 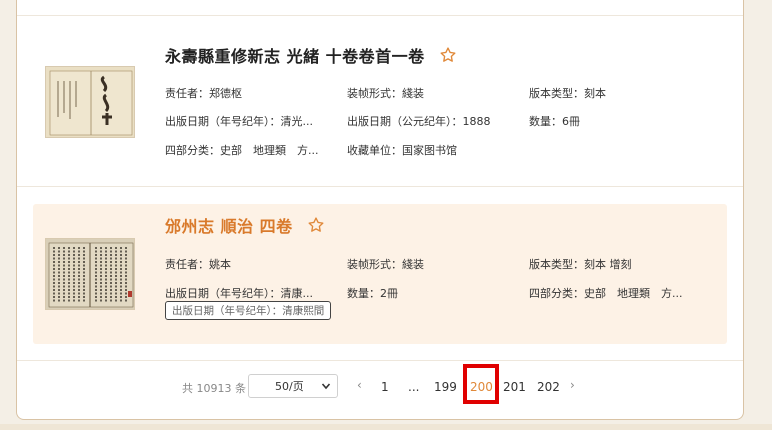 I want to click on page-size-value: 50/页, so click(x=289, y=386).